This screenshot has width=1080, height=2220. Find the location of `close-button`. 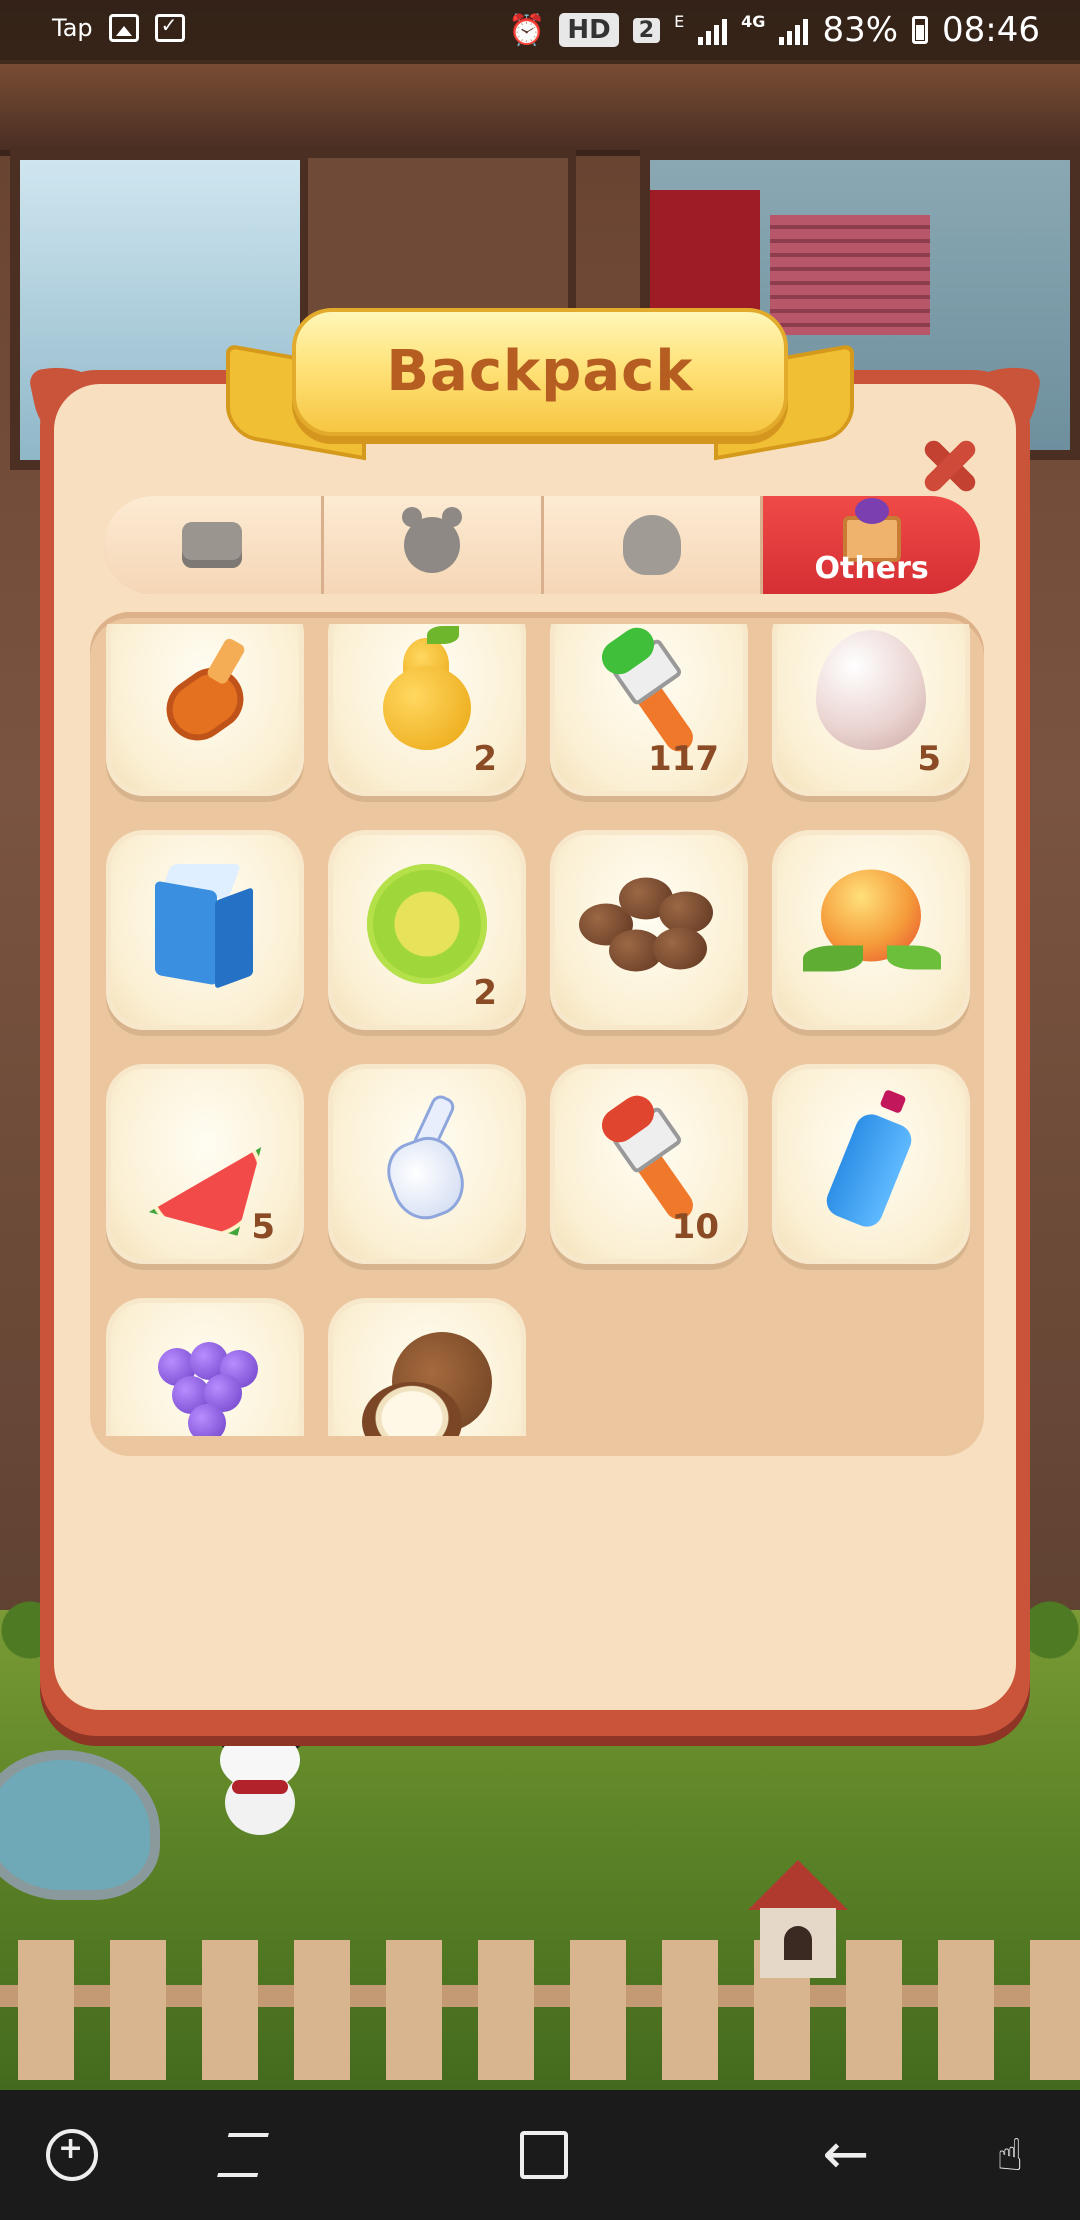

close-button is located at coordinates (950, 466).